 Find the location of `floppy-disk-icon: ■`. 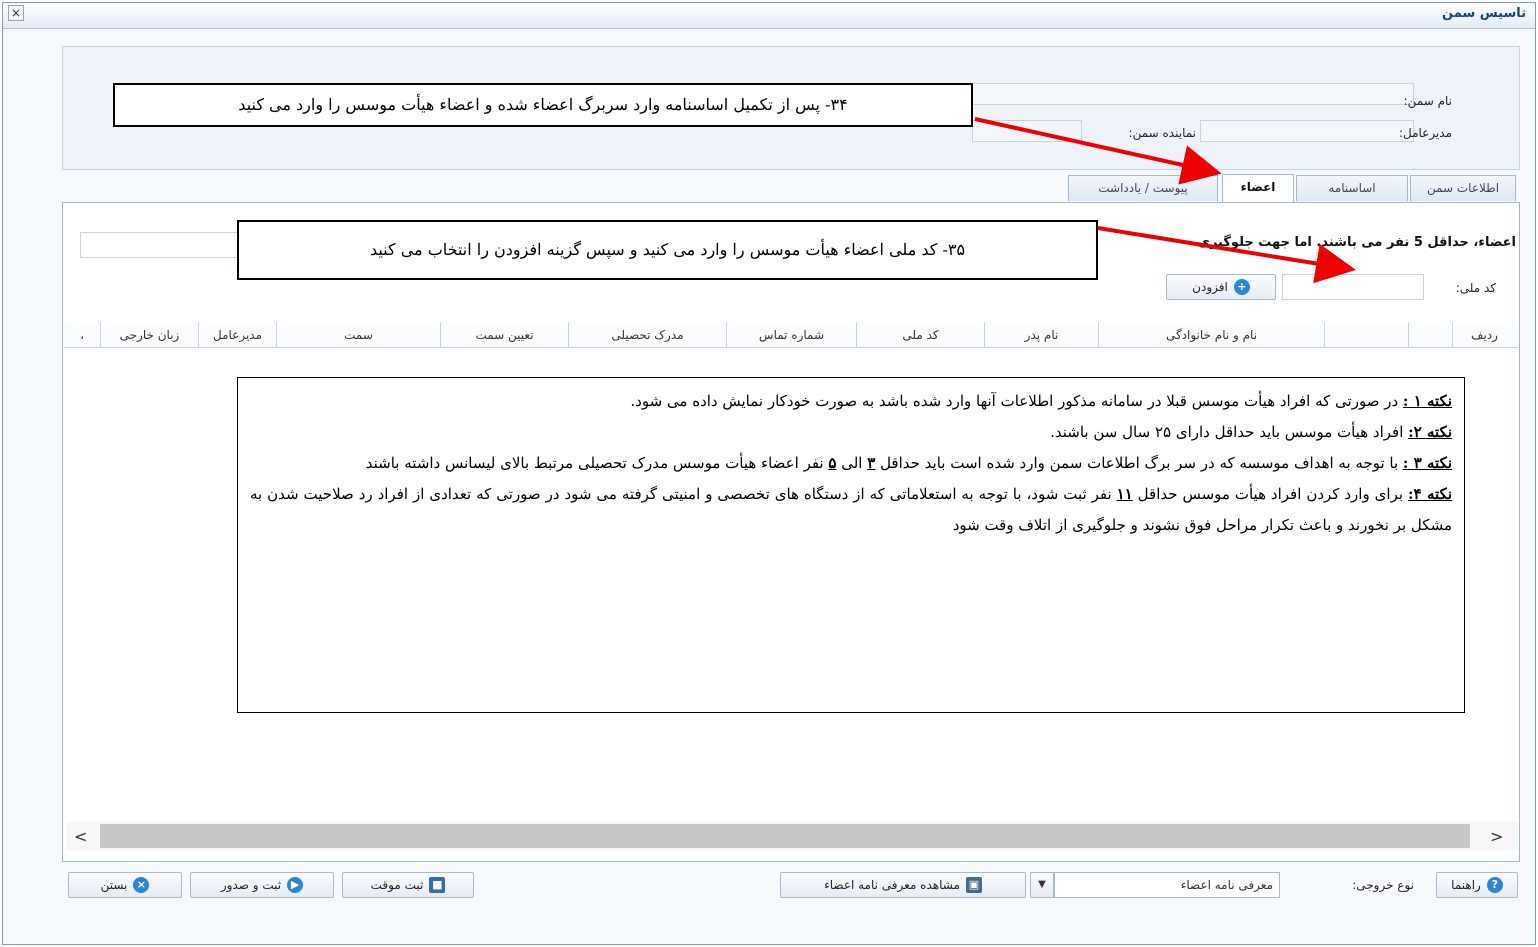

floppy-disk-icon: ■ is located at coordinates (437, 885).